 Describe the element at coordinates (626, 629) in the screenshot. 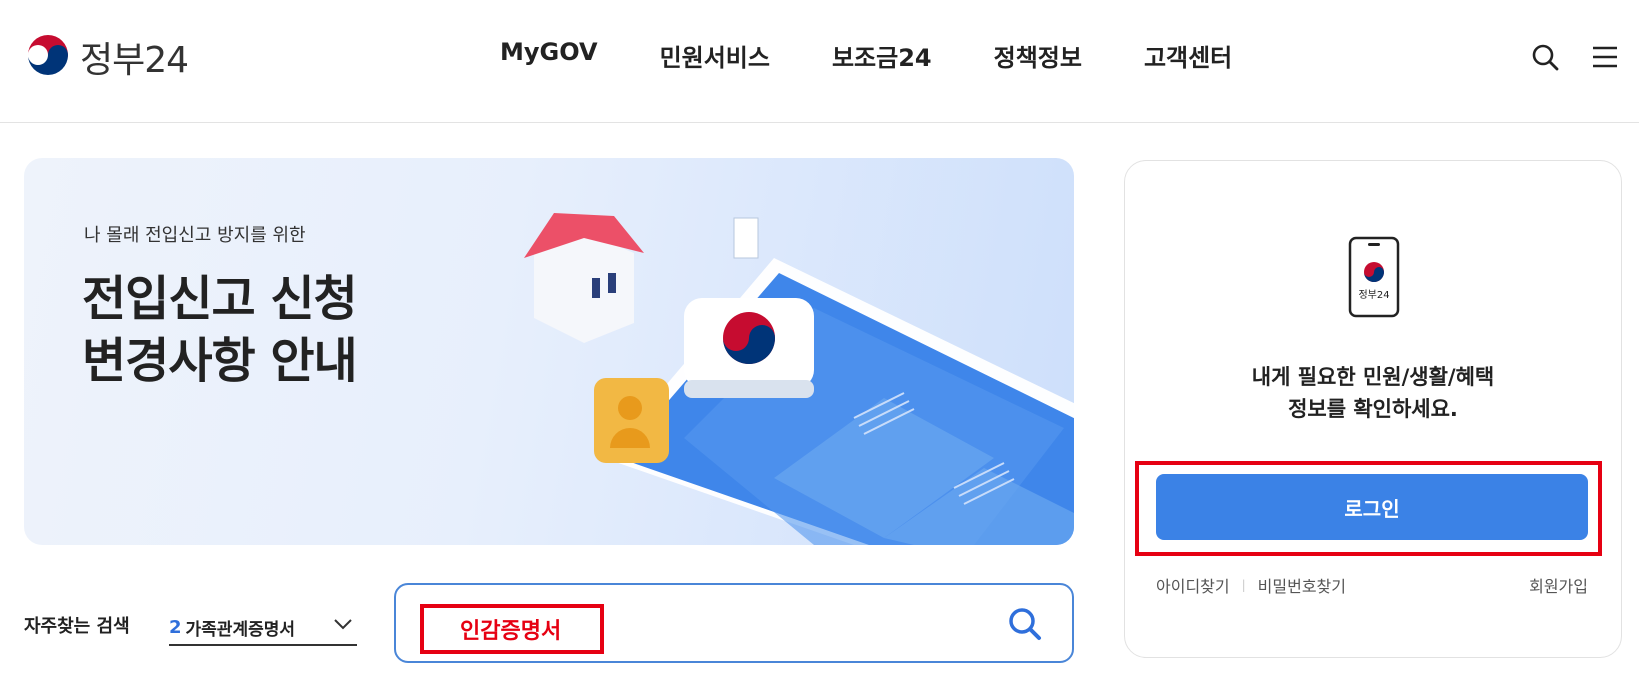

I see `search-input` at that location.